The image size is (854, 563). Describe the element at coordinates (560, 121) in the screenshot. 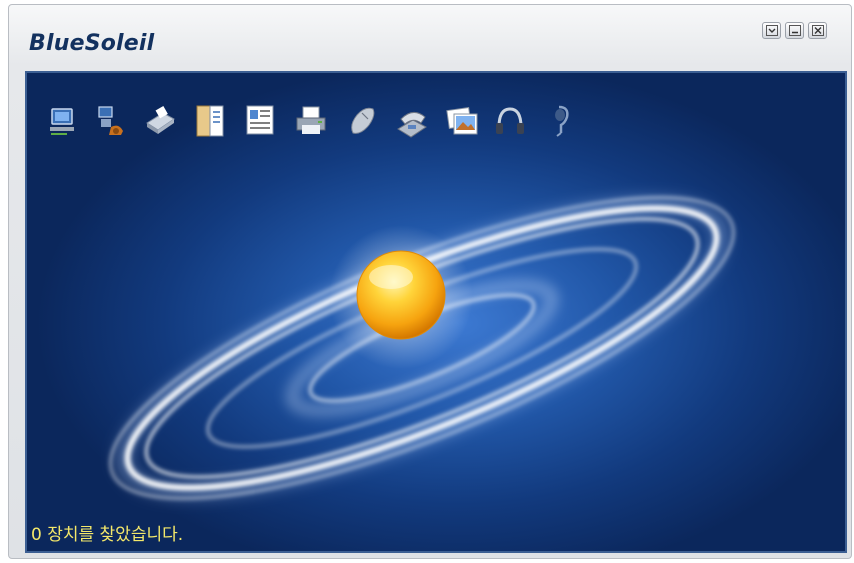

I see `headset-icon` at that location.